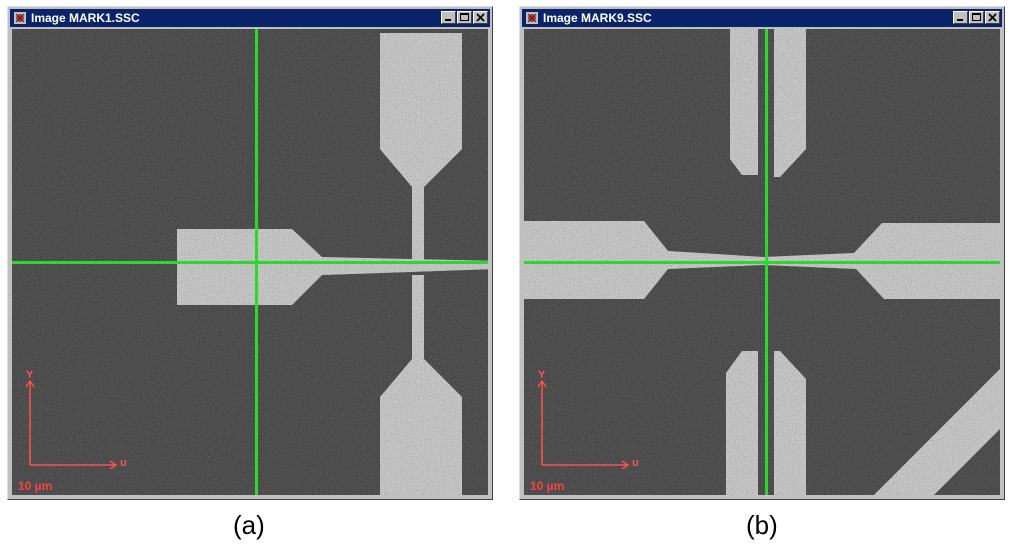  Describe the element at coordinates (249, 525) in the screenshot. I see `caption-a: (a)` at that location.